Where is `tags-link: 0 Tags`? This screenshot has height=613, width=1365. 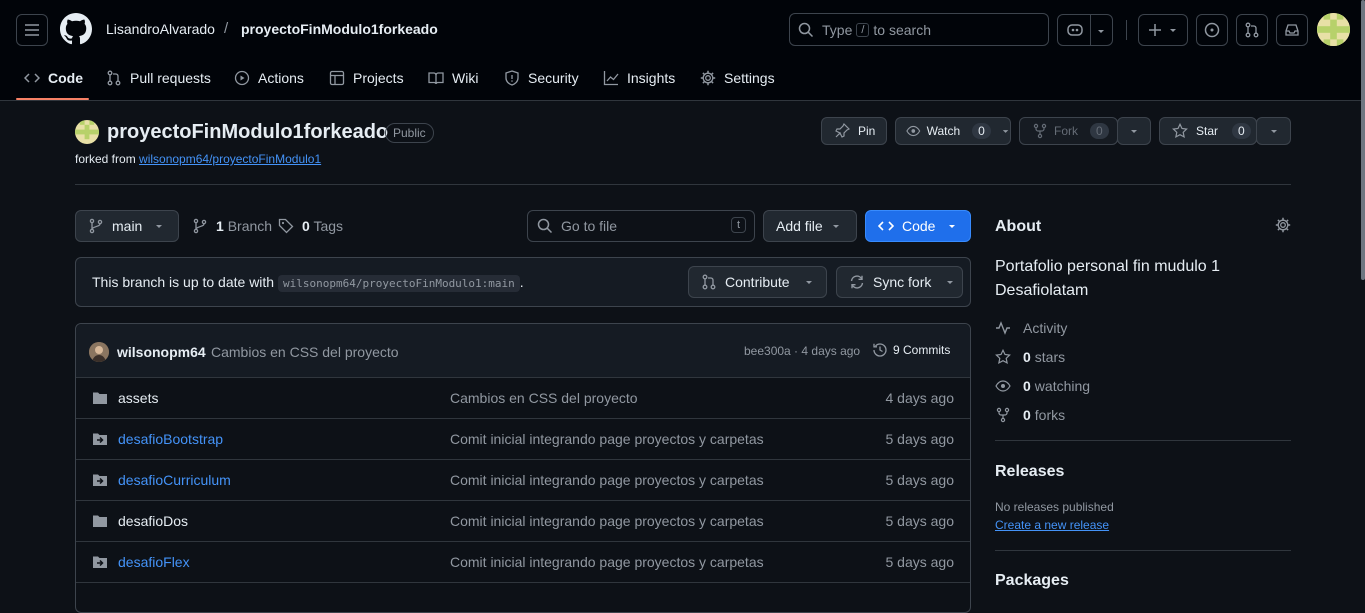
tags-link: 0 Tags is located at coordinates (310, 226).